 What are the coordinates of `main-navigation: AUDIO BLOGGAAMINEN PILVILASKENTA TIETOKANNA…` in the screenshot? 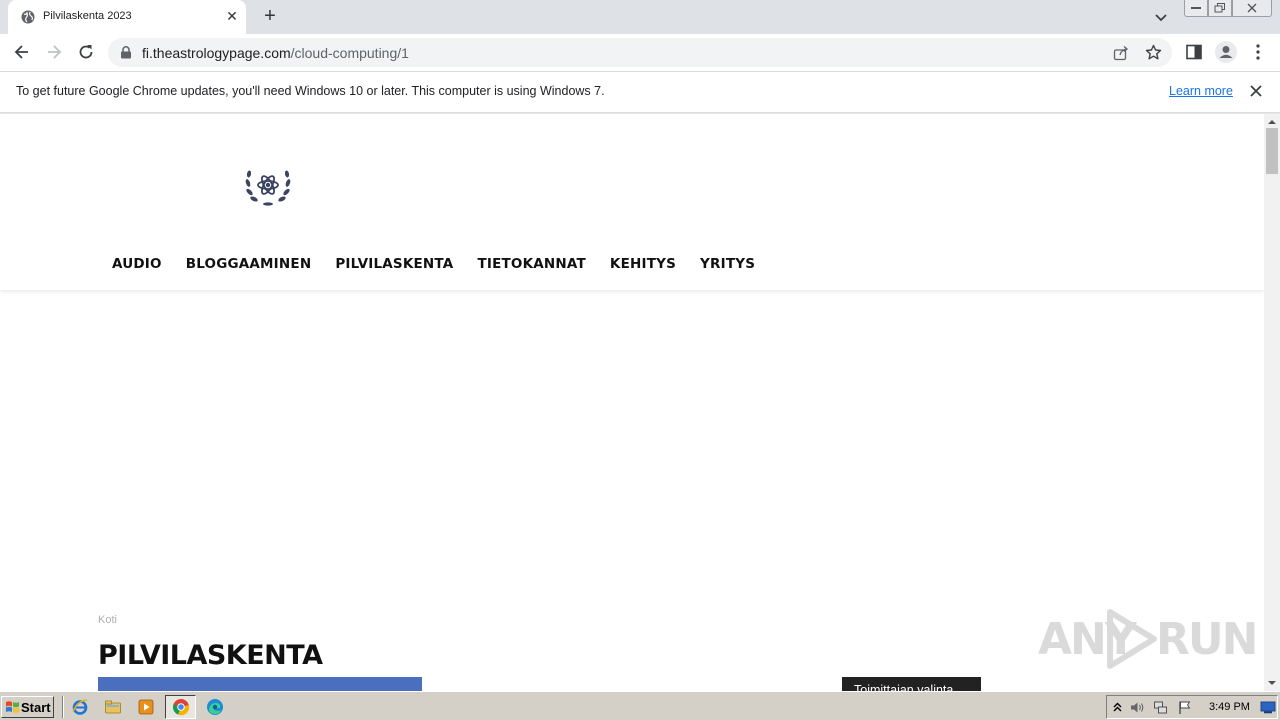 It's located at (445, 265).